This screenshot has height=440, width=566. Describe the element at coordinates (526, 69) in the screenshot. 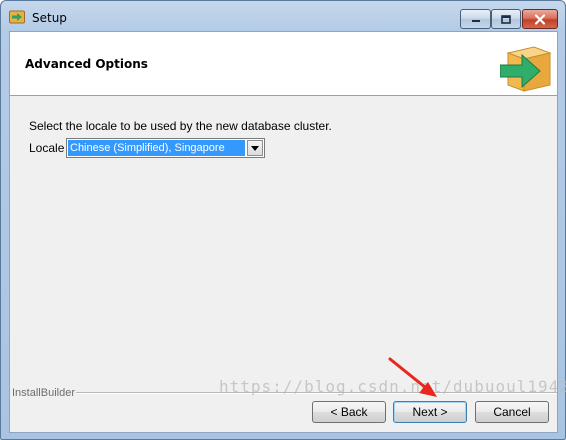

I see `box-arrow-icon` at that location.